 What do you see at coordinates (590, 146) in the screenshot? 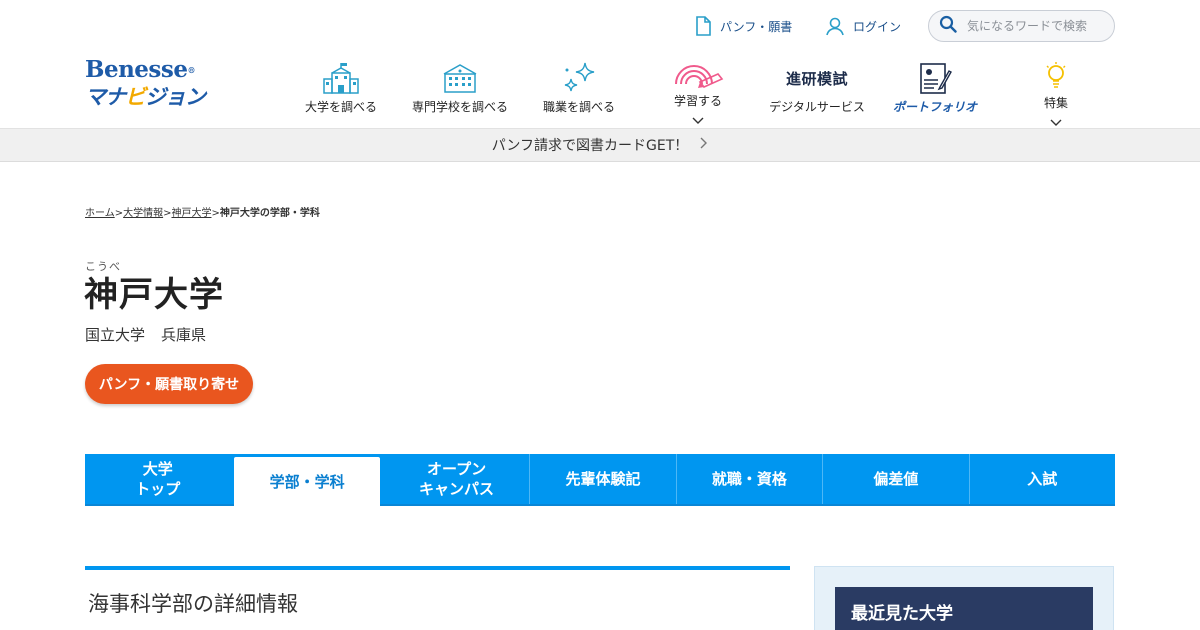
I see `banner-text: パンフ請求で図書カードGET！` at bounding box center [590, 146].